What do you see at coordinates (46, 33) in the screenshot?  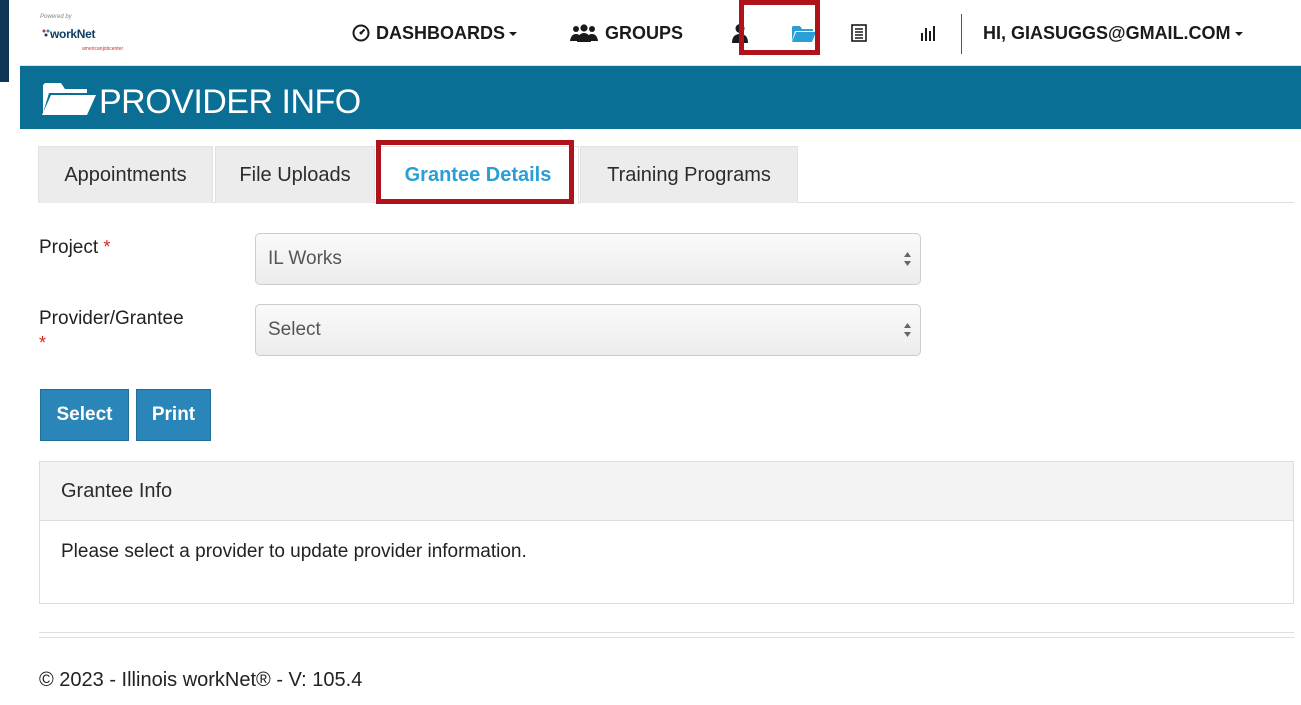 I see `logo-dots-icon` at bounding box center [46, 33].